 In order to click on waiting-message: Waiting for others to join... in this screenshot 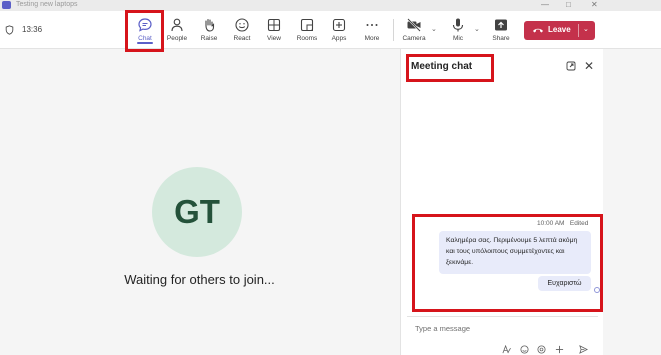, I will do `click(199, 279)`.